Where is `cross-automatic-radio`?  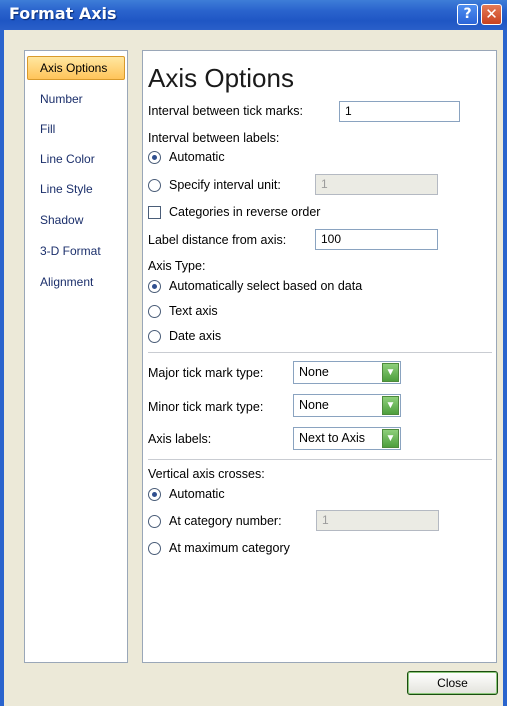
cross-automatic-radio is located at coordinates (154, 494).